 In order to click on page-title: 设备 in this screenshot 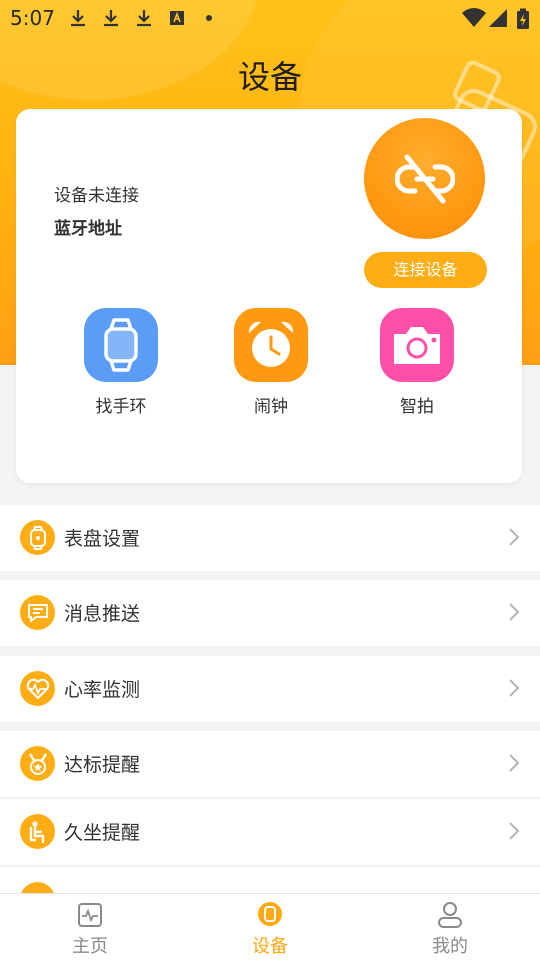, I will do `click(269, 77)`.